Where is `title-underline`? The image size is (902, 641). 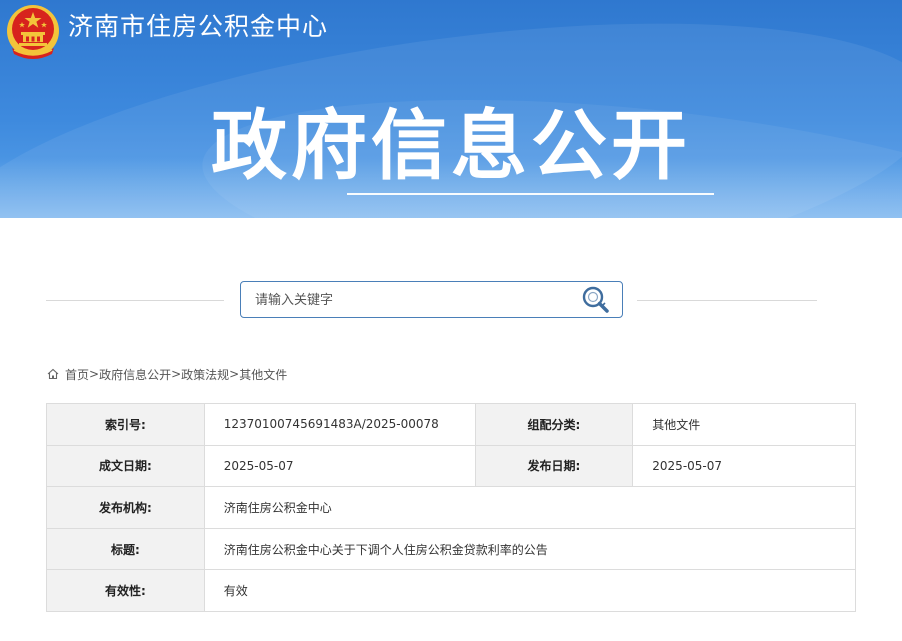 title-underline is located at coordinates (530, 194).